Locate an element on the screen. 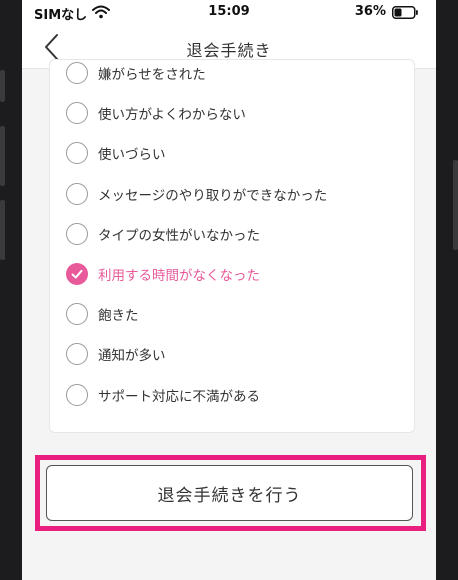 The height and width of the screenshot is (580, 458). reason-option: メッセージのやり取りができなかった is located at coordinates (196, 194).